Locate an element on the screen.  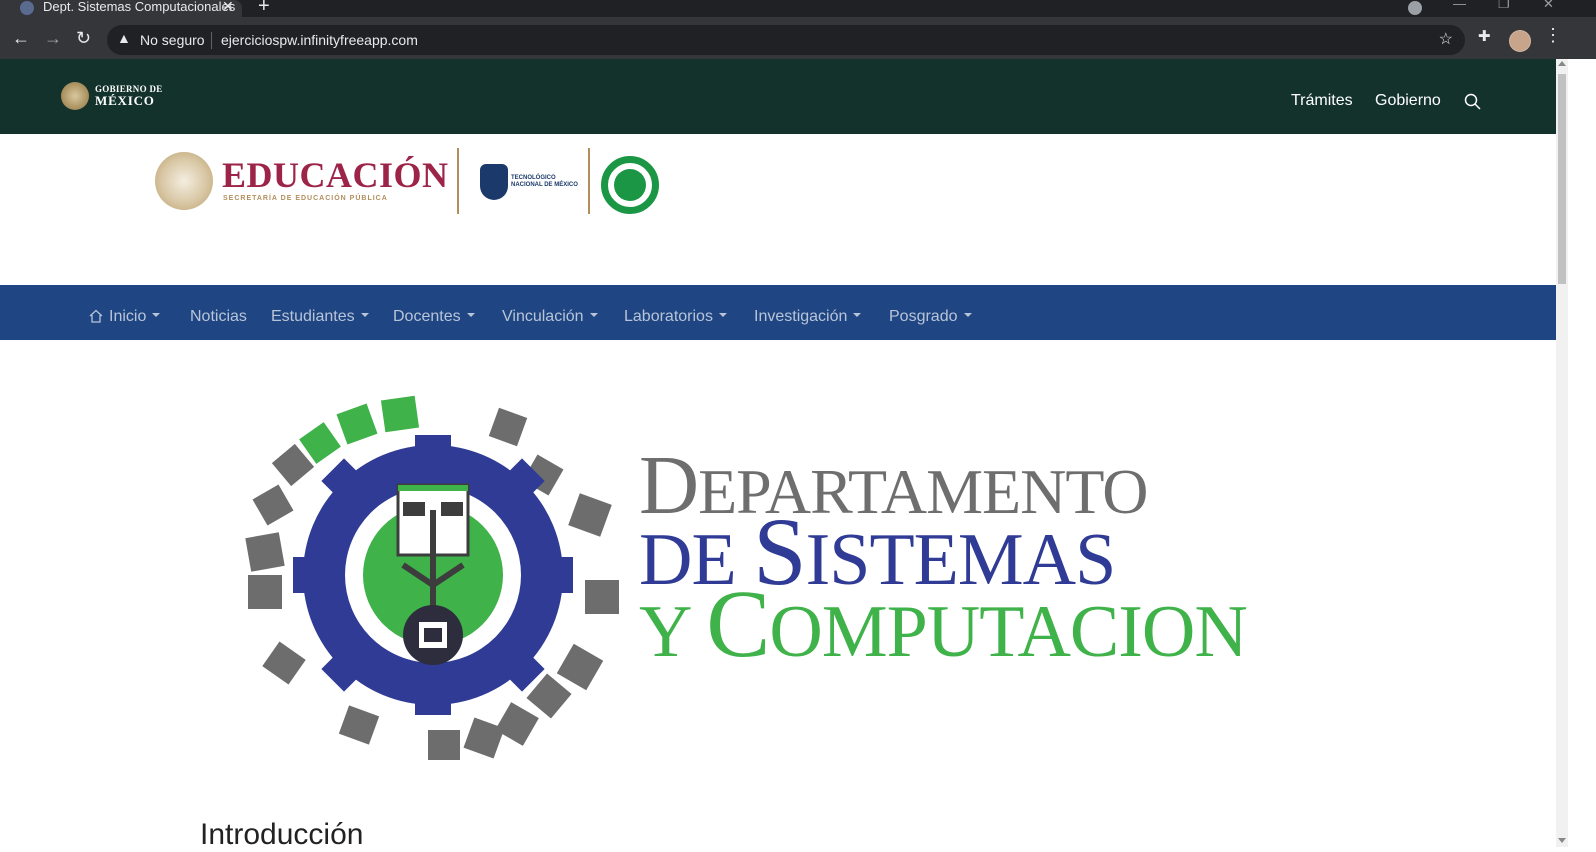
nav-label: Estudiantes is located at coordinates (313, 316).